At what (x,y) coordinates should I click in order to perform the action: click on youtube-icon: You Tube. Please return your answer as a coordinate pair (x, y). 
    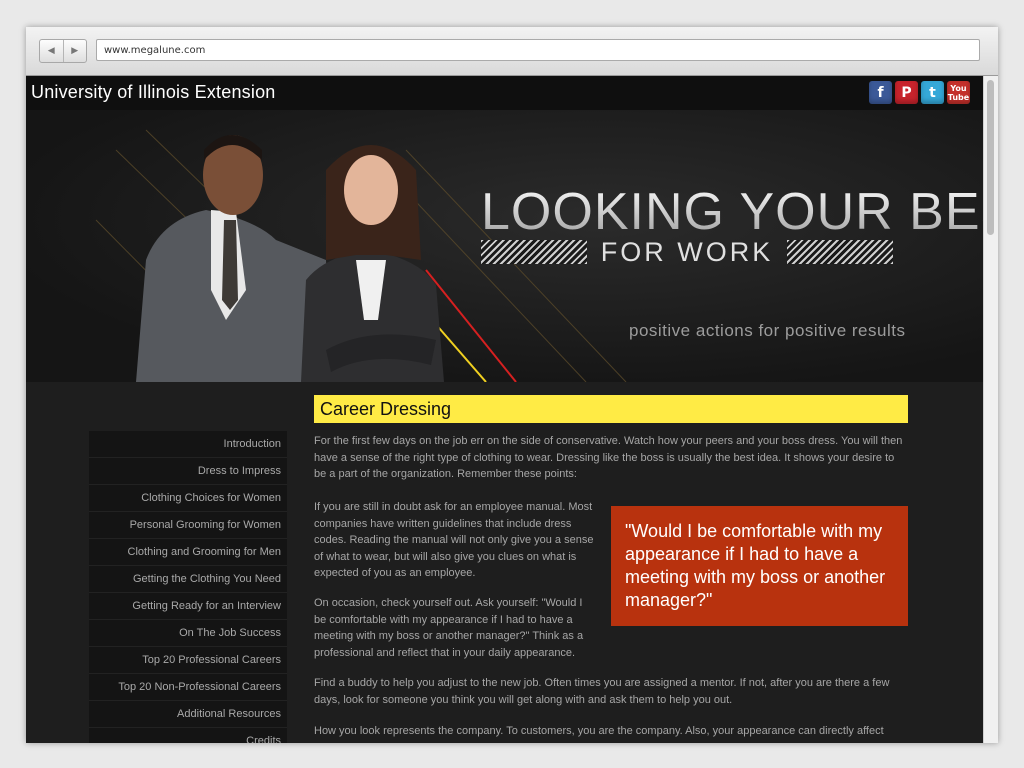
    Looking at the image, I should click on (958, 92).